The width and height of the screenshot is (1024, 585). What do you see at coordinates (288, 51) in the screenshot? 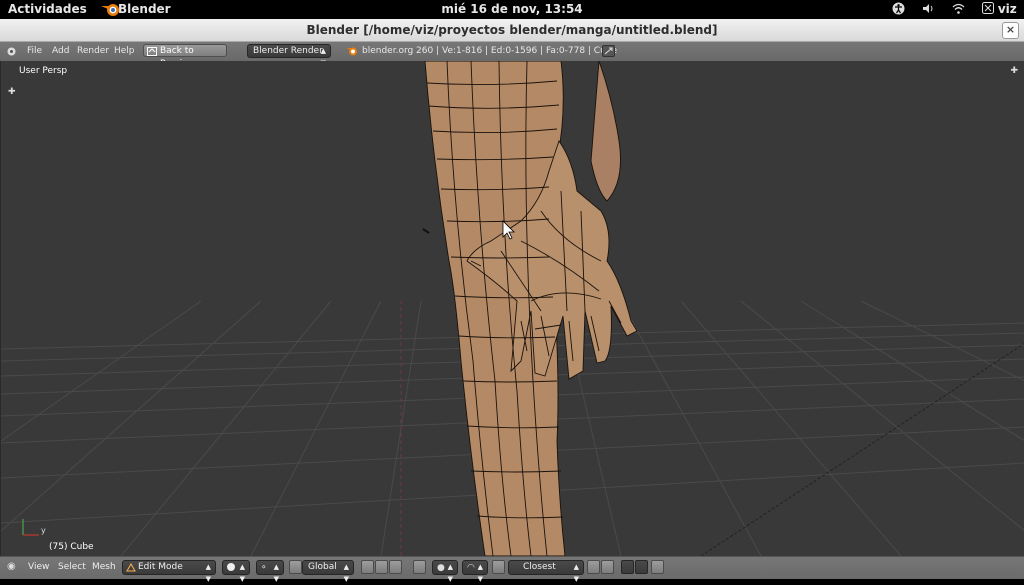
I see `render-engine-value: Blender Render` at bounding box center [288, 51].